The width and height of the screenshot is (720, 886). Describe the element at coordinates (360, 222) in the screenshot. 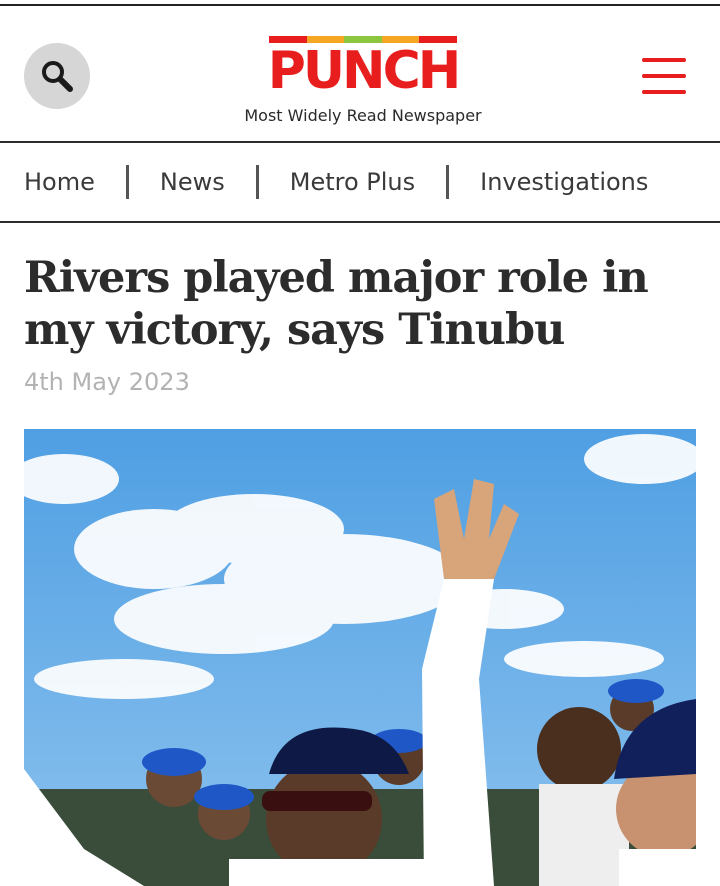

I see `nav-divider` at that location.